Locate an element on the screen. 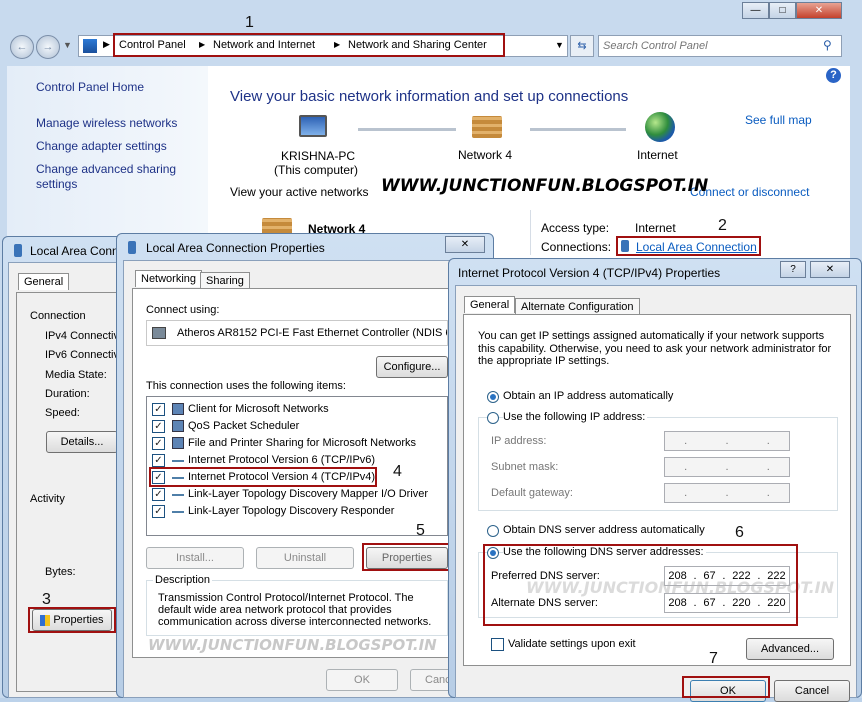  validate-checkbox is located at coordinates (497, 644).